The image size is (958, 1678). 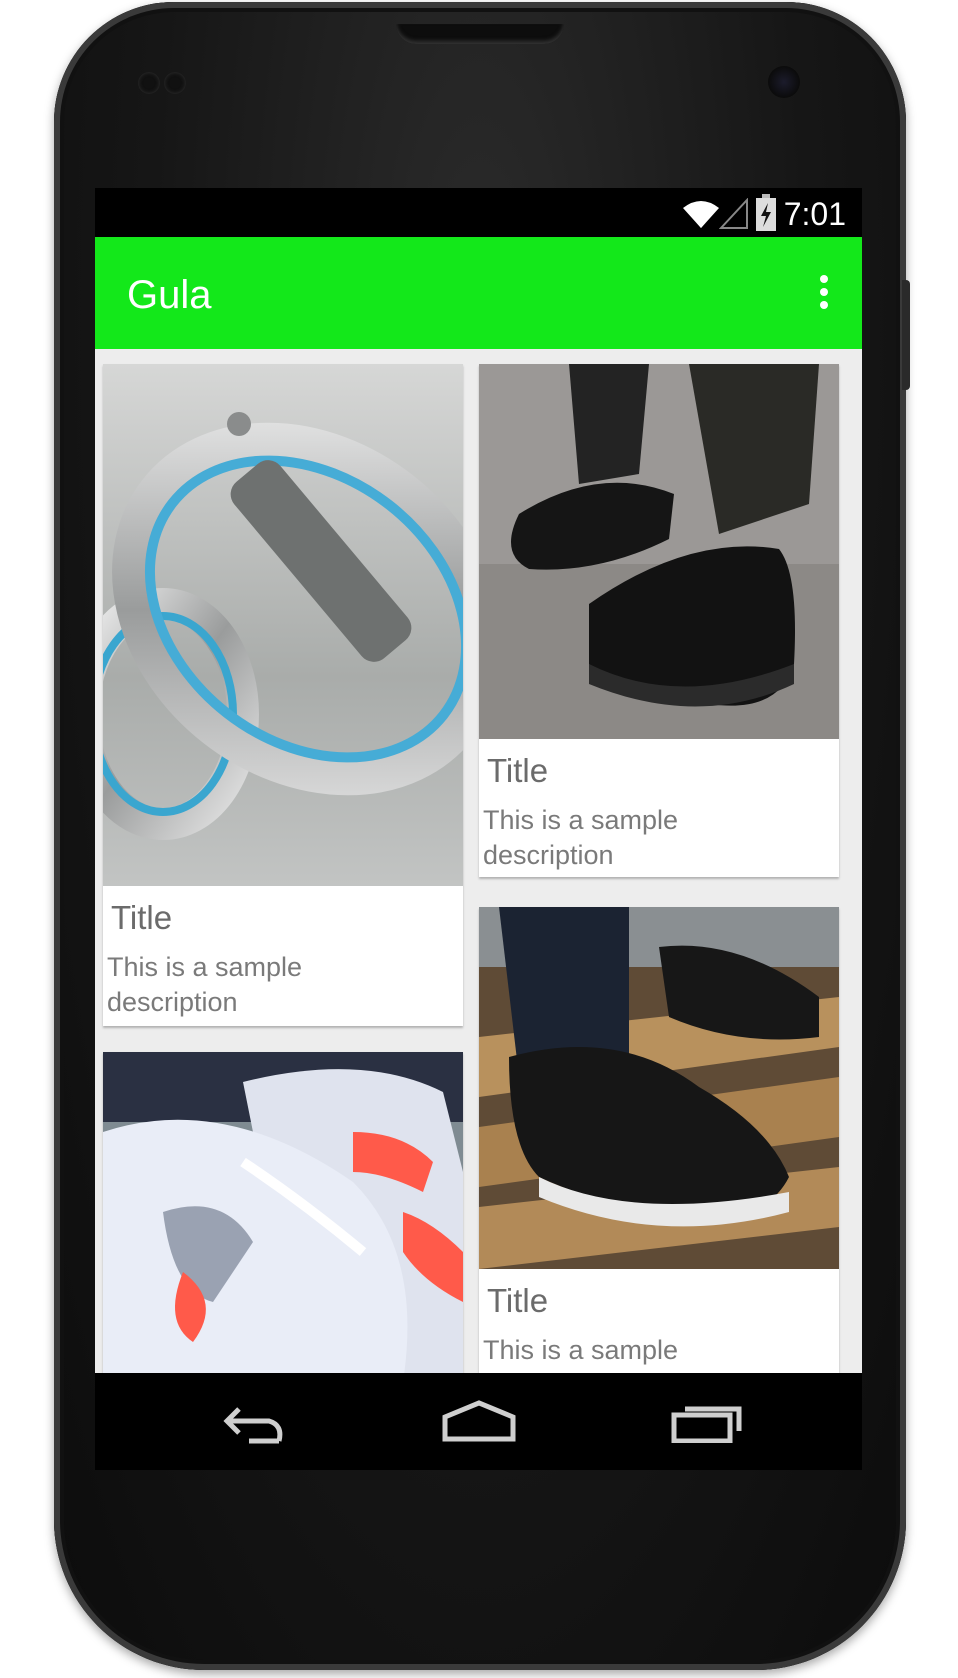 I want to click on proximity-sensor, so click(x=149, y=83).